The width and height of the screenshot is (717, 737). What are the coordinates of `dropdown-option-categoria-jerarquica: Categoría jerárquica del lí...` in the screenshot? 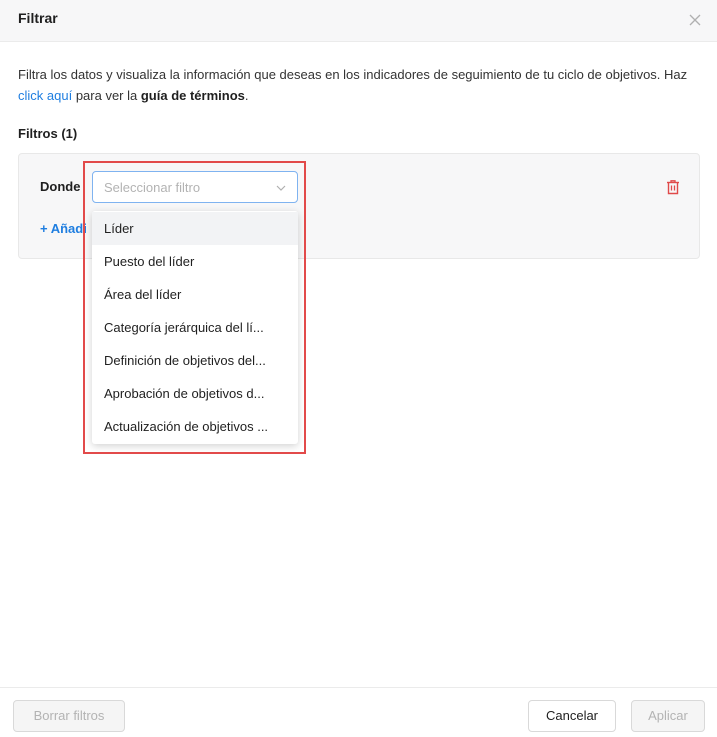 It's located at (195, 327).